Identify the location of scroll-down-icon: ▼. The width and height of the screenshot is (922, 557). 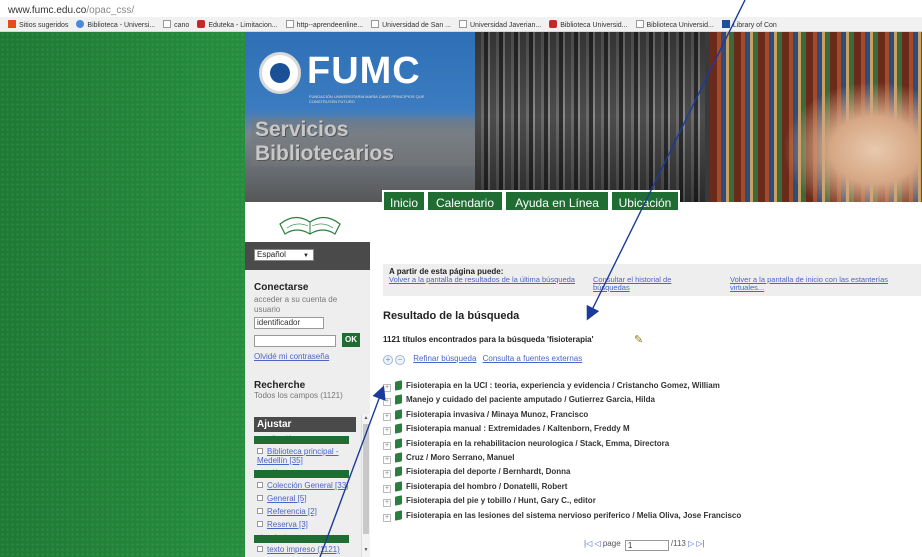
(366, 550).